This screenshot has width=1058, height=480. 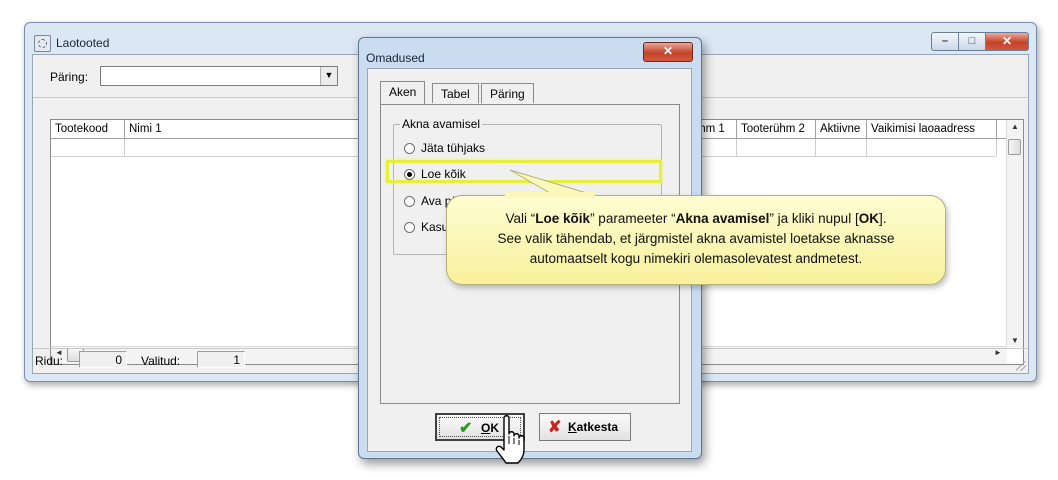 What do you see at coordinates (161, 361) in the screenshot?
I see `selected-label: Valitud:` at bounding box center [161, 361].